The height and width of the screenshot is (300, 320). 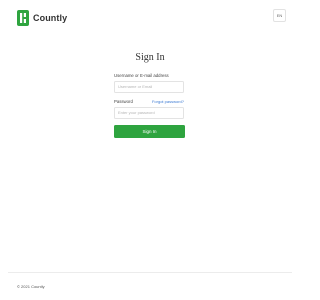 What do you see at coordinates (50, 18) in the screenshot?
I see `brand-name: Countly` at bounding box center [50, 18].